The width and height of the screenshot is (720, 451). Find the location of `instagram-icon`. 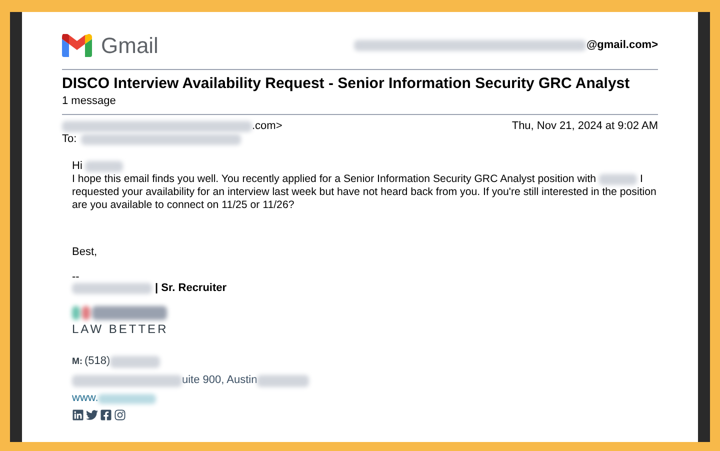

instagram-icon is located at coordinates (120, 415).